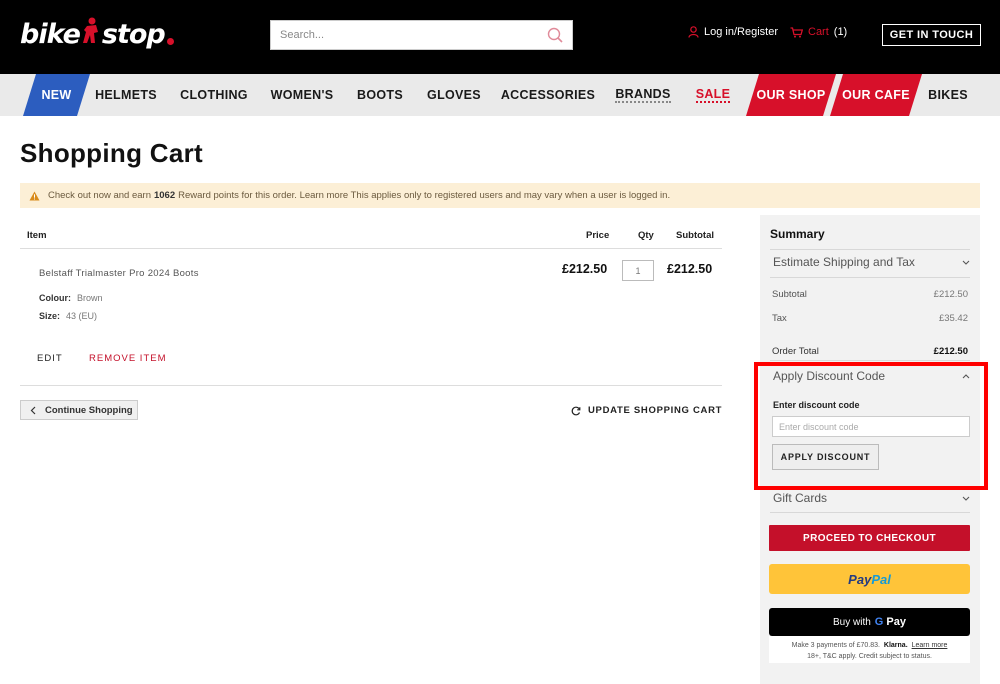  Describe the element at coordinates (91, 34) in the screenshot. I see `rider-icon` at that location.